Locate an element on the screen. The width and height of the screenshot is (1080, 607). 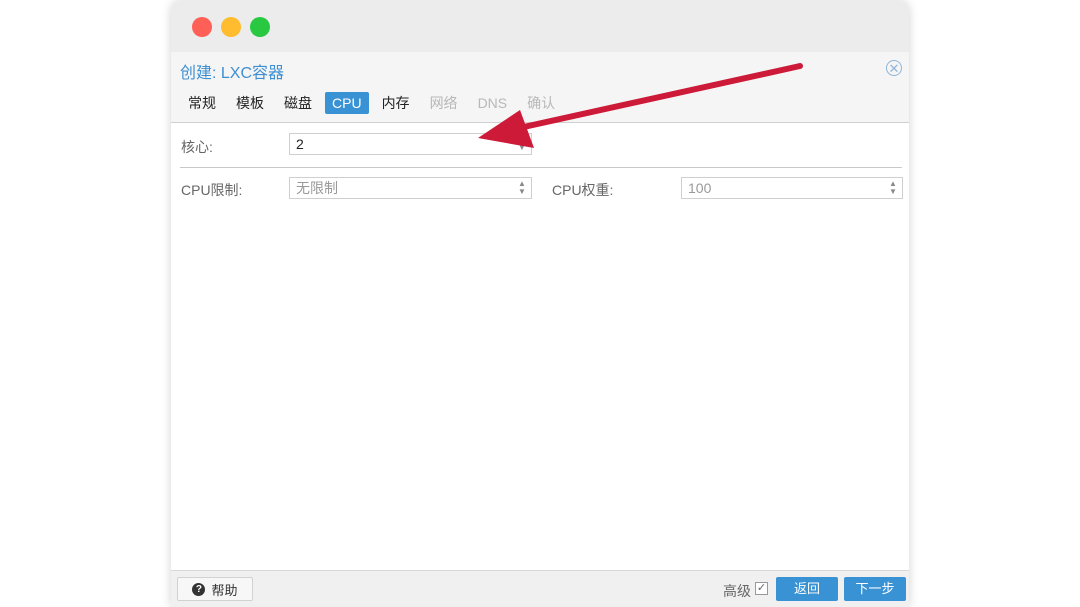
cpu-limit-label: CPU限制: is located at coordinates (212, 190).